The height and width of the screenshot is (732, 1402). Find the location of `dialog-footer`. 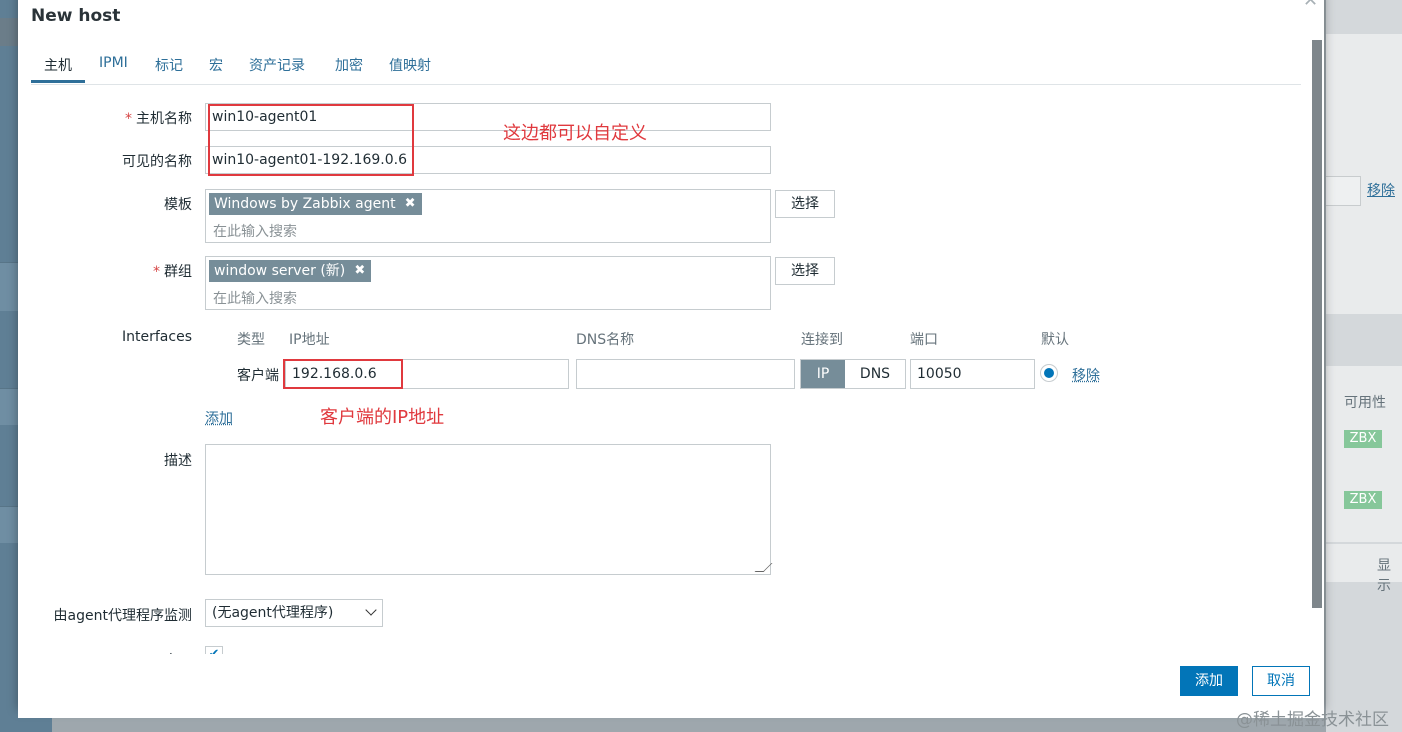

dialog-footer is located at coordinates (671, 686).